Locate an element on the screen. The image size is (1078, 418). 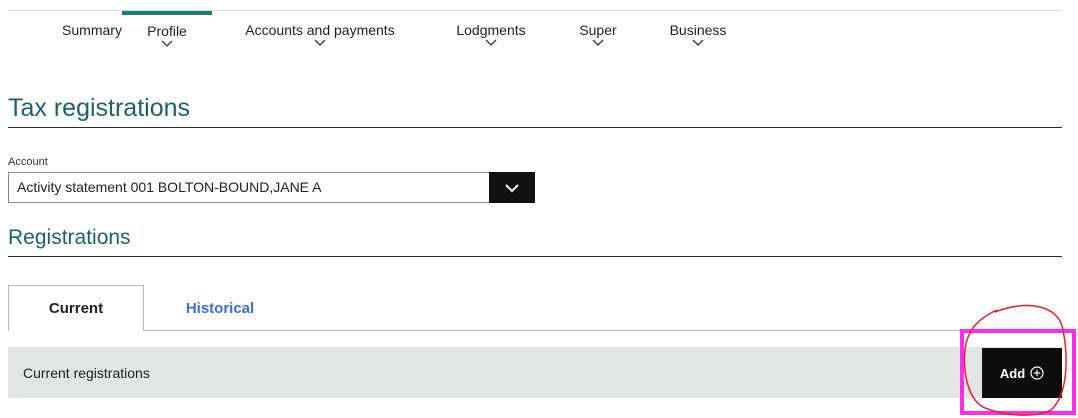
account-label: Account is located at coordinates (28, 162).